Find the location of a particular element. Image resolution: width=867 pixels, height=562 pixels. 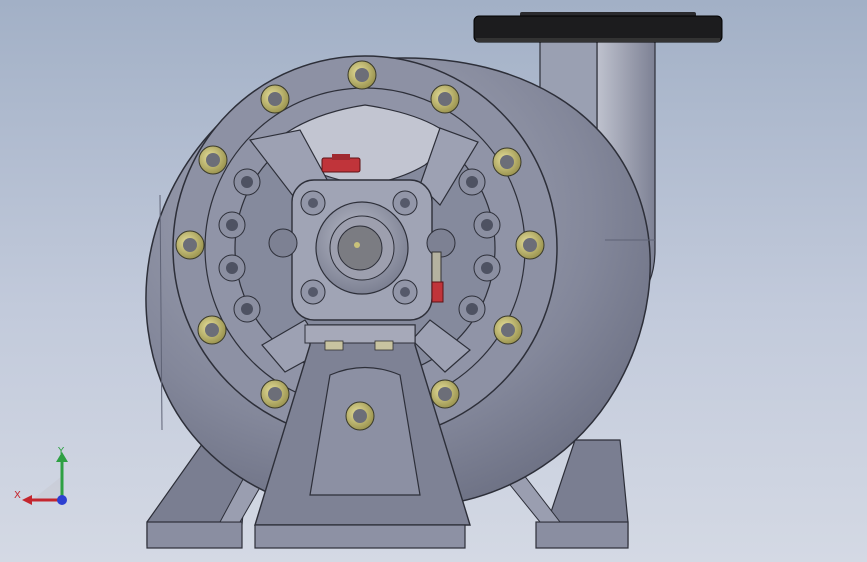

y-axis-label: Y is located at coordinates (61, 451).